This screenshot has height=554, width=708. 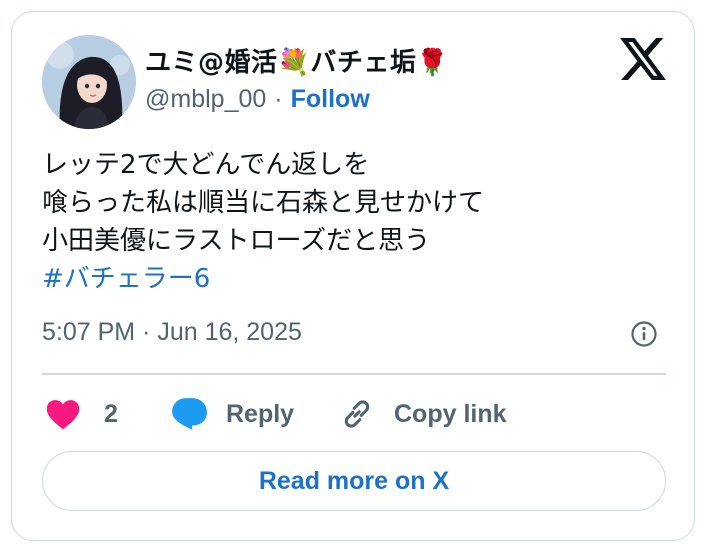 I want to click on x-logo-icon, so click(x=643, y=59).